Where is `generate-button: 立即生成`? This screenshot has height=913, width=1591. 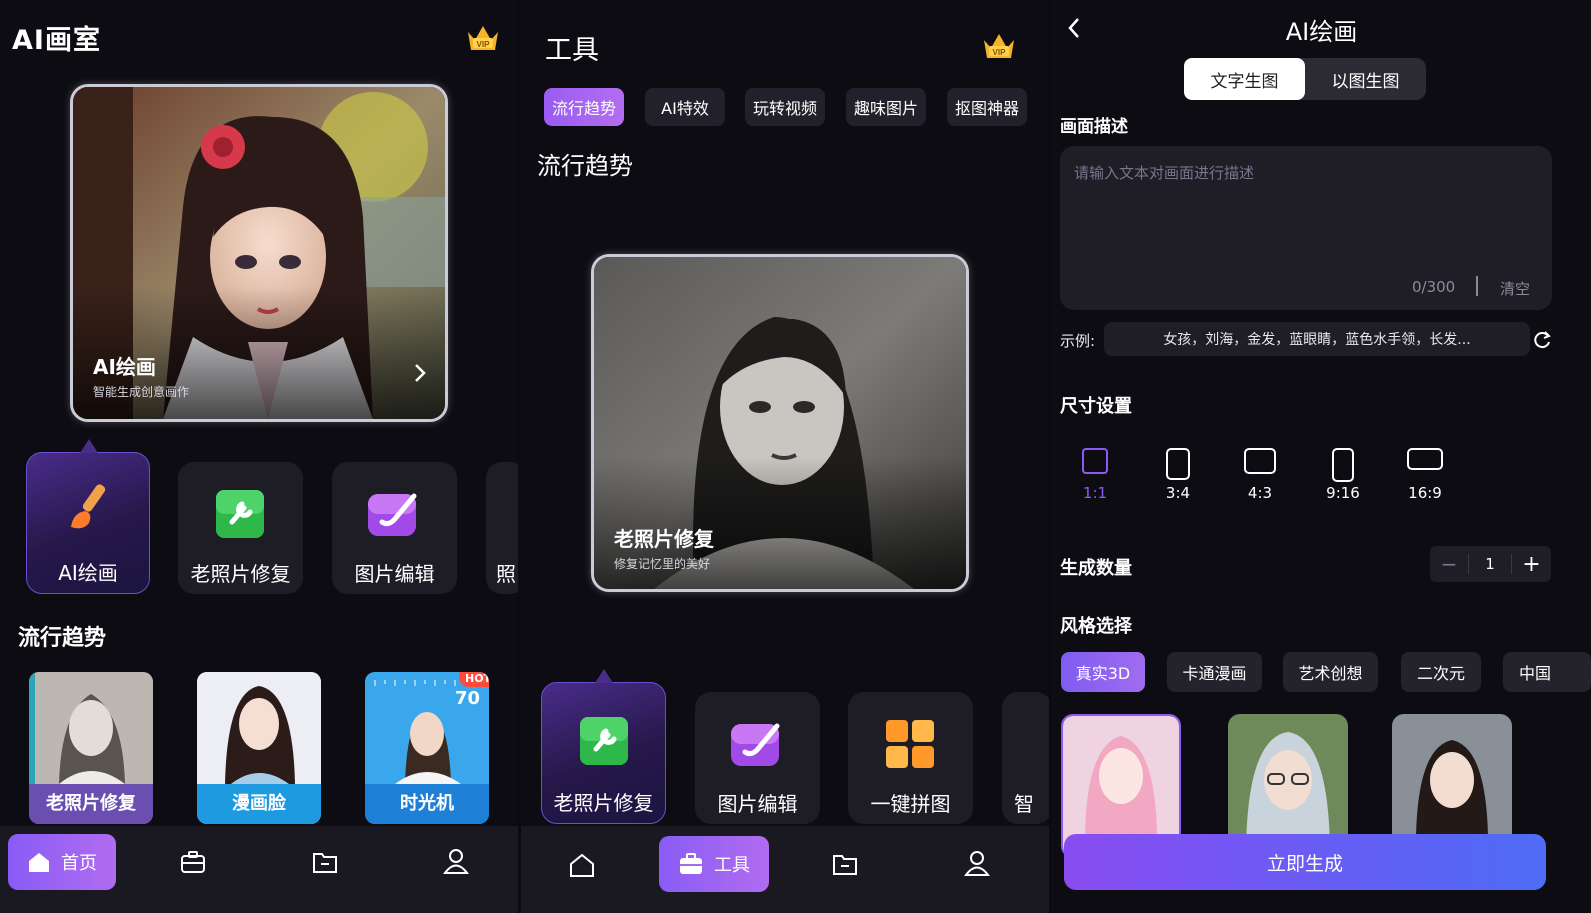 generate-button: 立即生成 is located at coordinates (1305, 862).